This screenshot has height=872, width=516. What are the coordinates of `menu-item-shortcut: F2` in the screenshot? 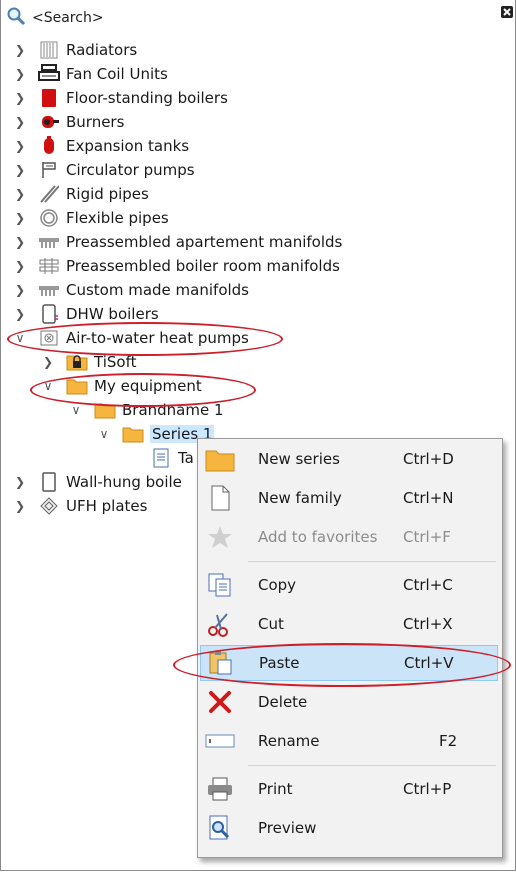 It's located at (448, 741).